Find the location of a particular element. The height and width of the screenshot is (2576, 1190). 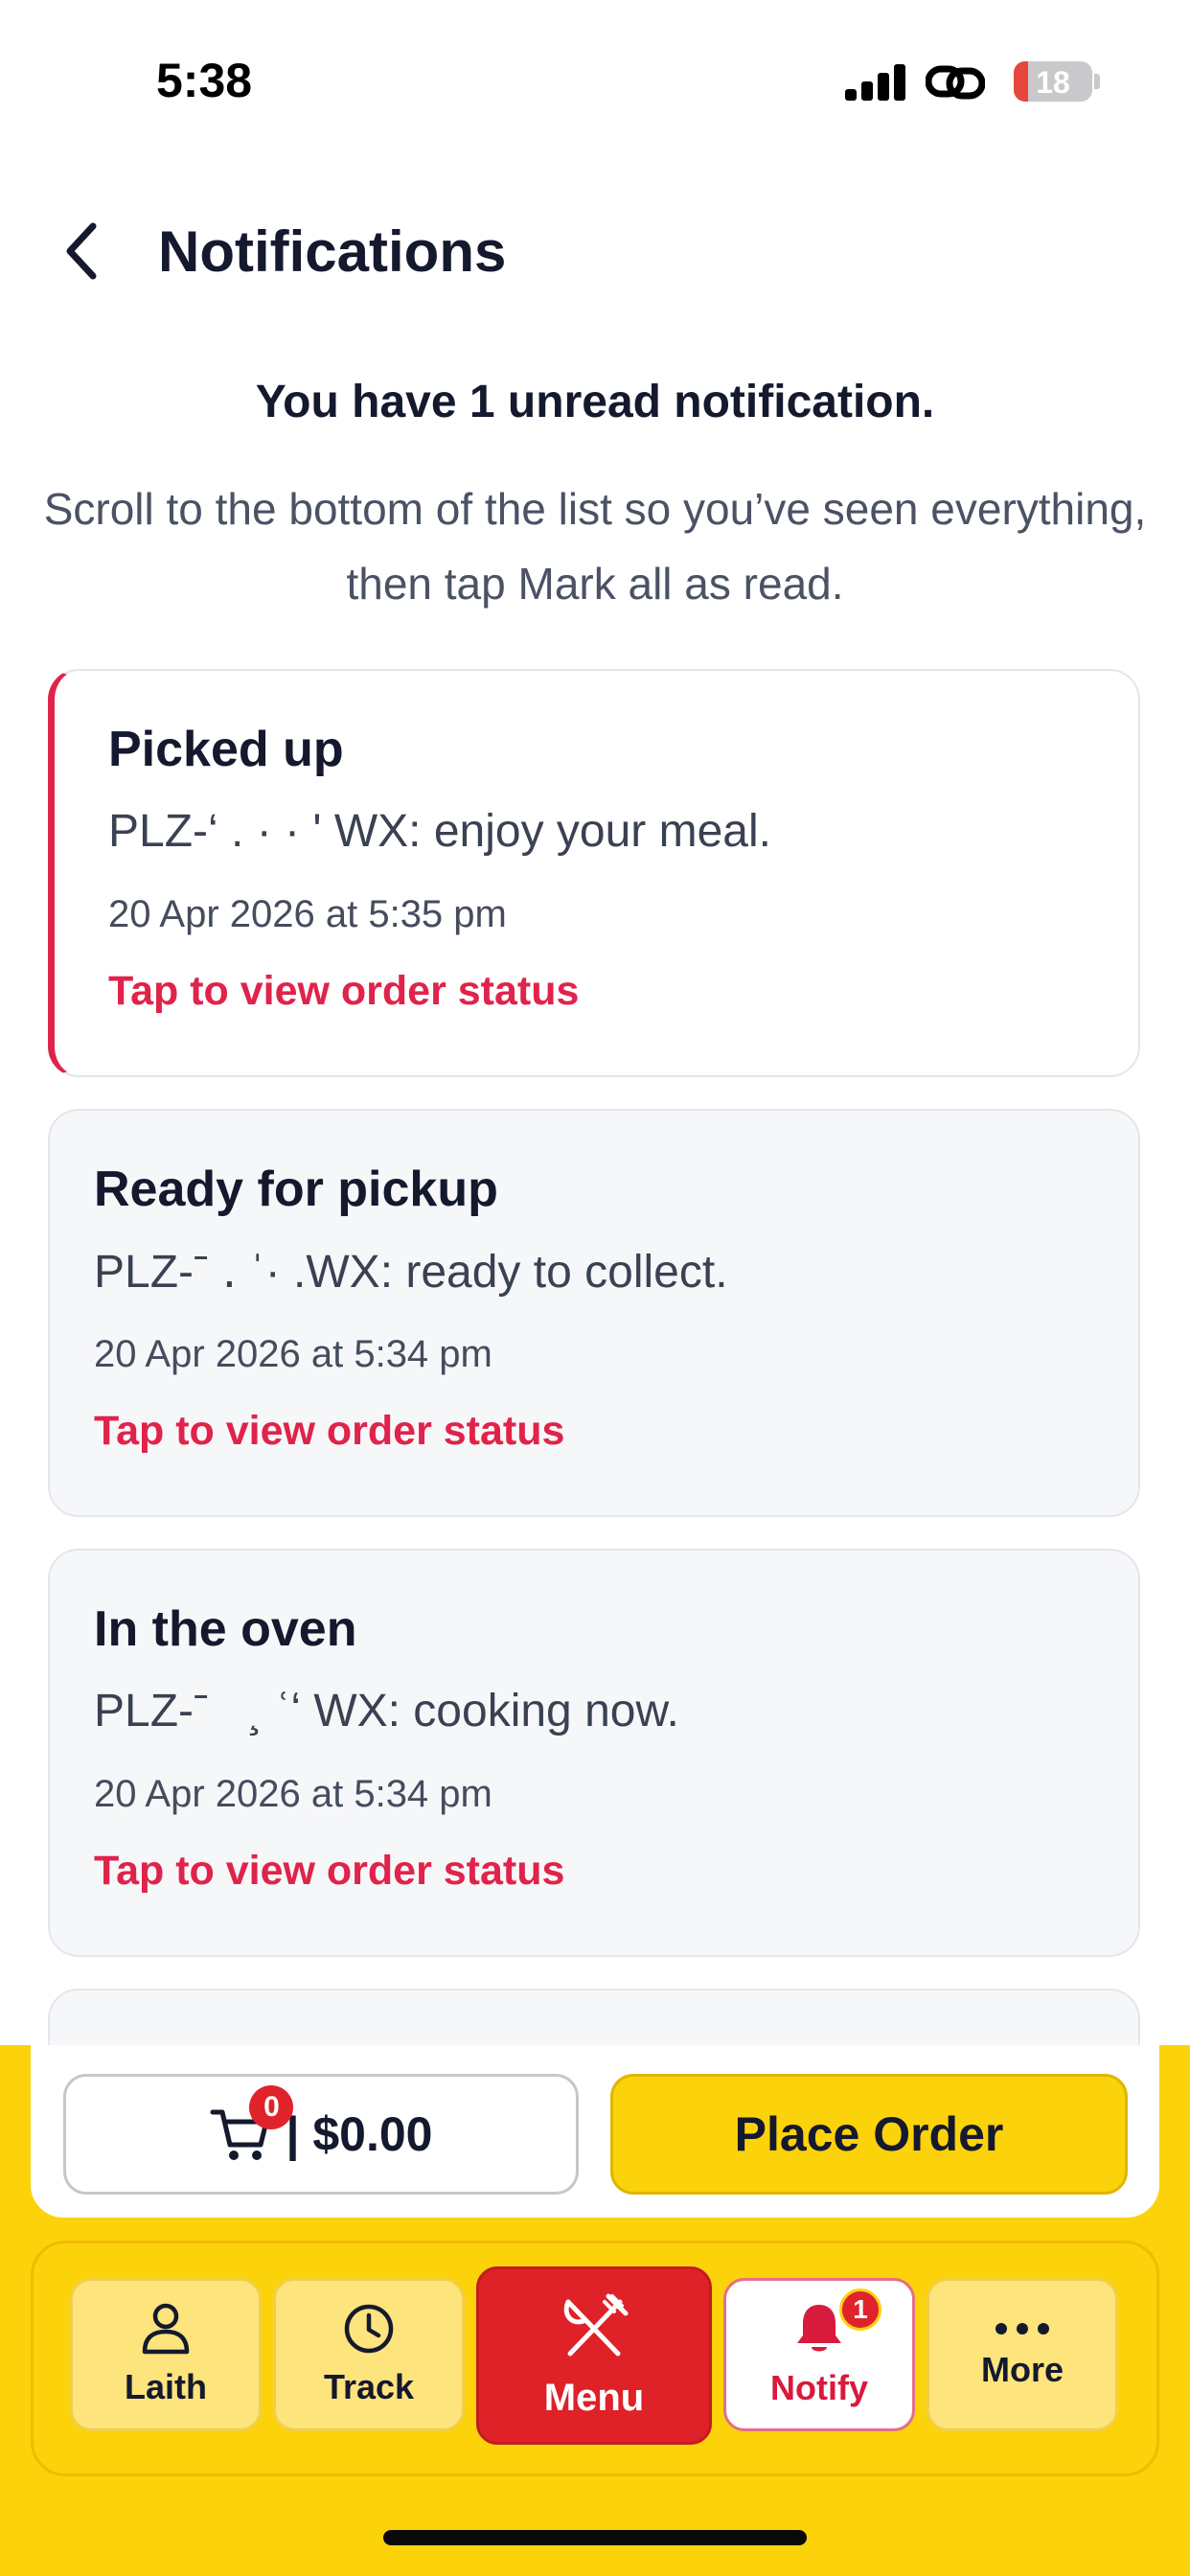

bottom-navigation: Laith Track Menu 1 Notify More is located at coordinates (595, 2358).